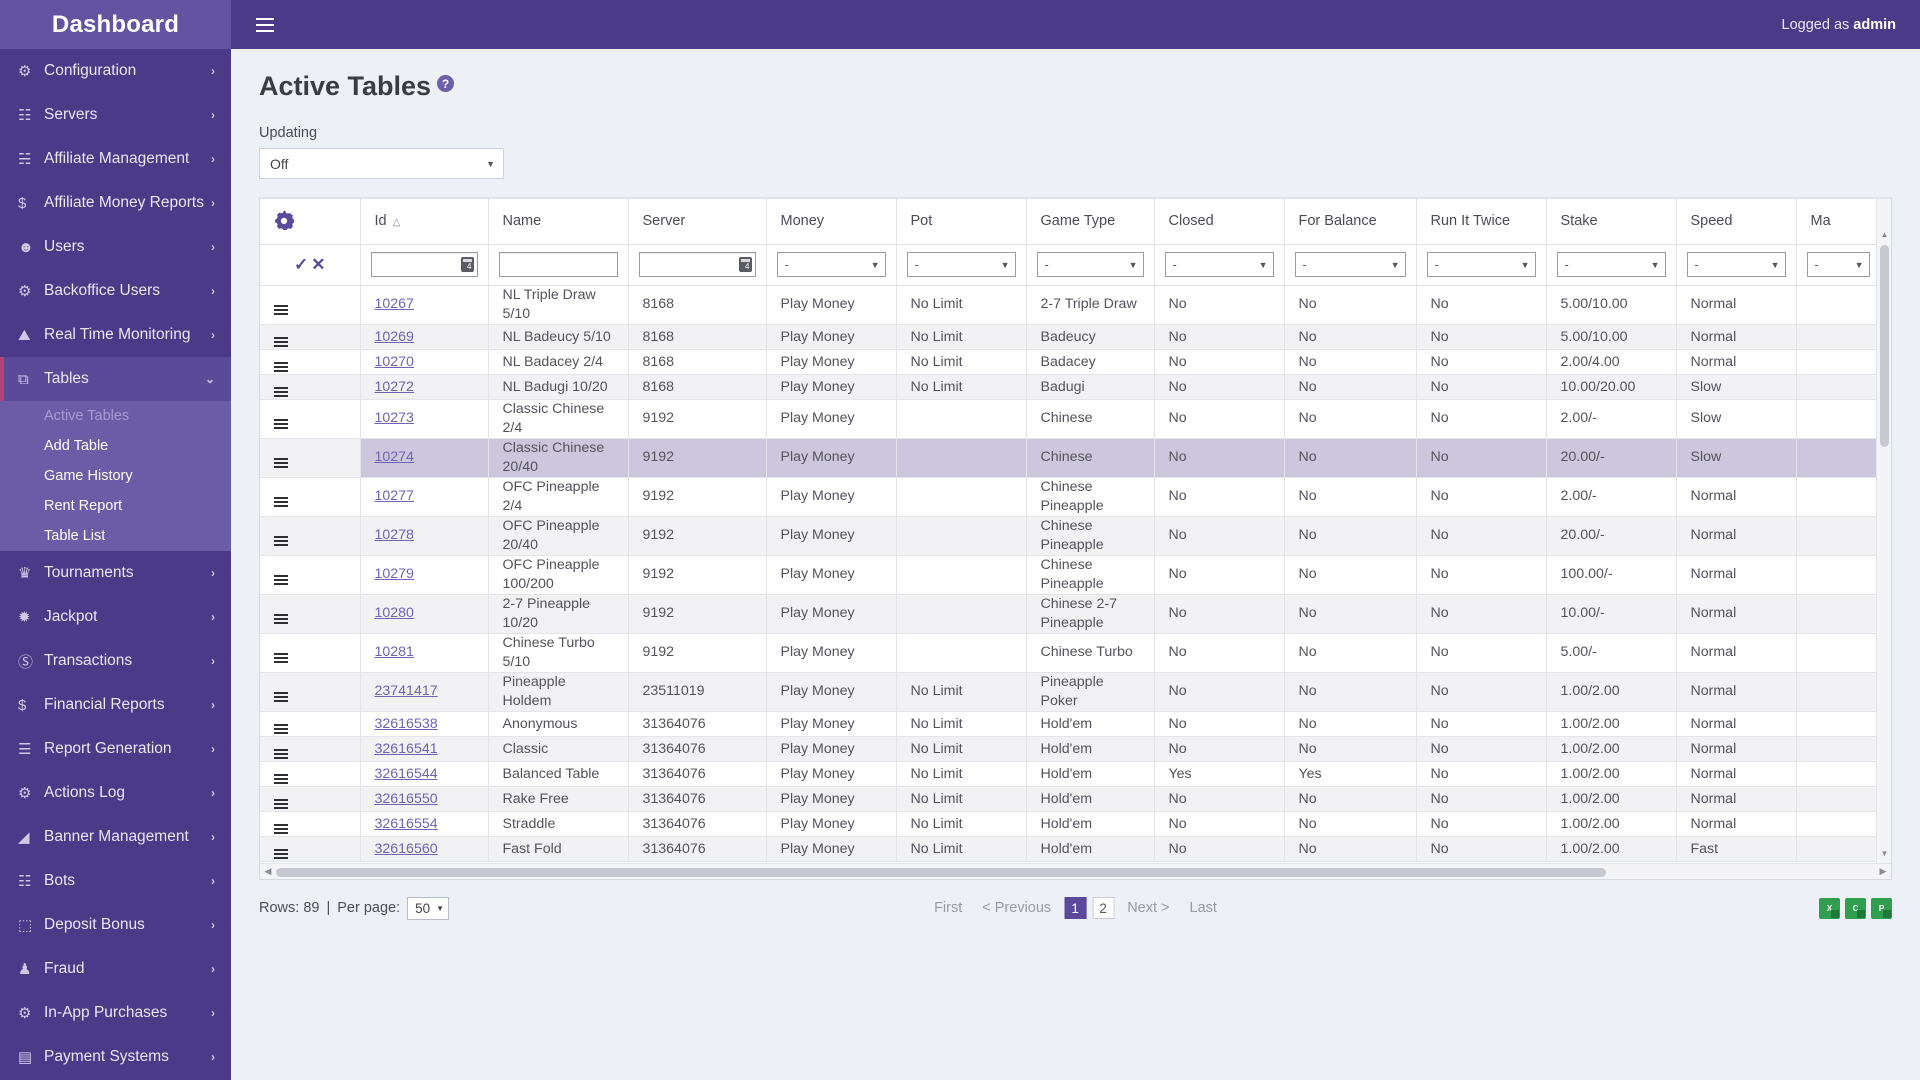 The image size is (1920, 1080). Describe the element at coordinates (1884, 346) in the screenshot. I see `vertical-scroll-thumb` at that location.